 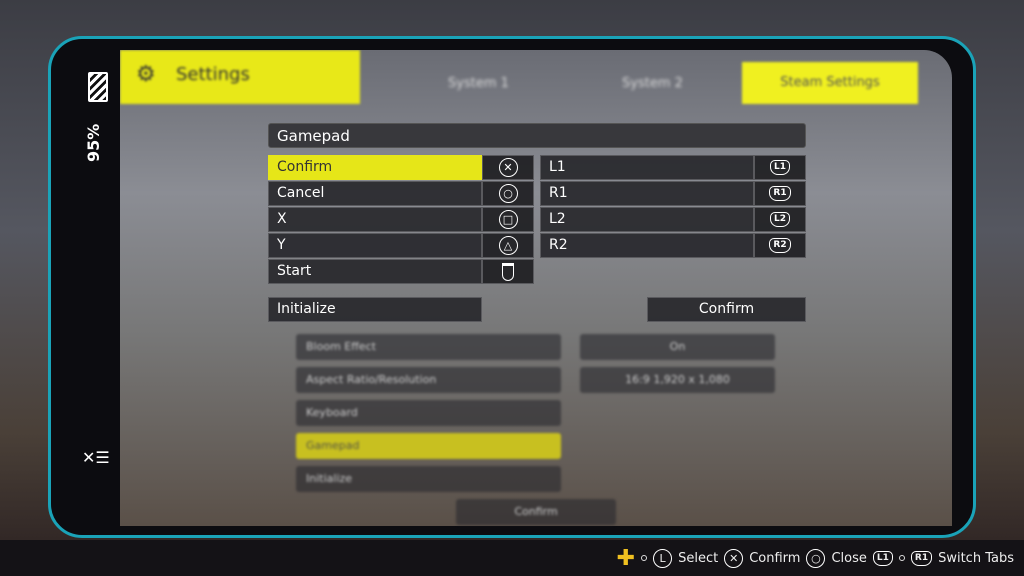 I want to click on binding-row-start: Start, so click(x=375, y=271).